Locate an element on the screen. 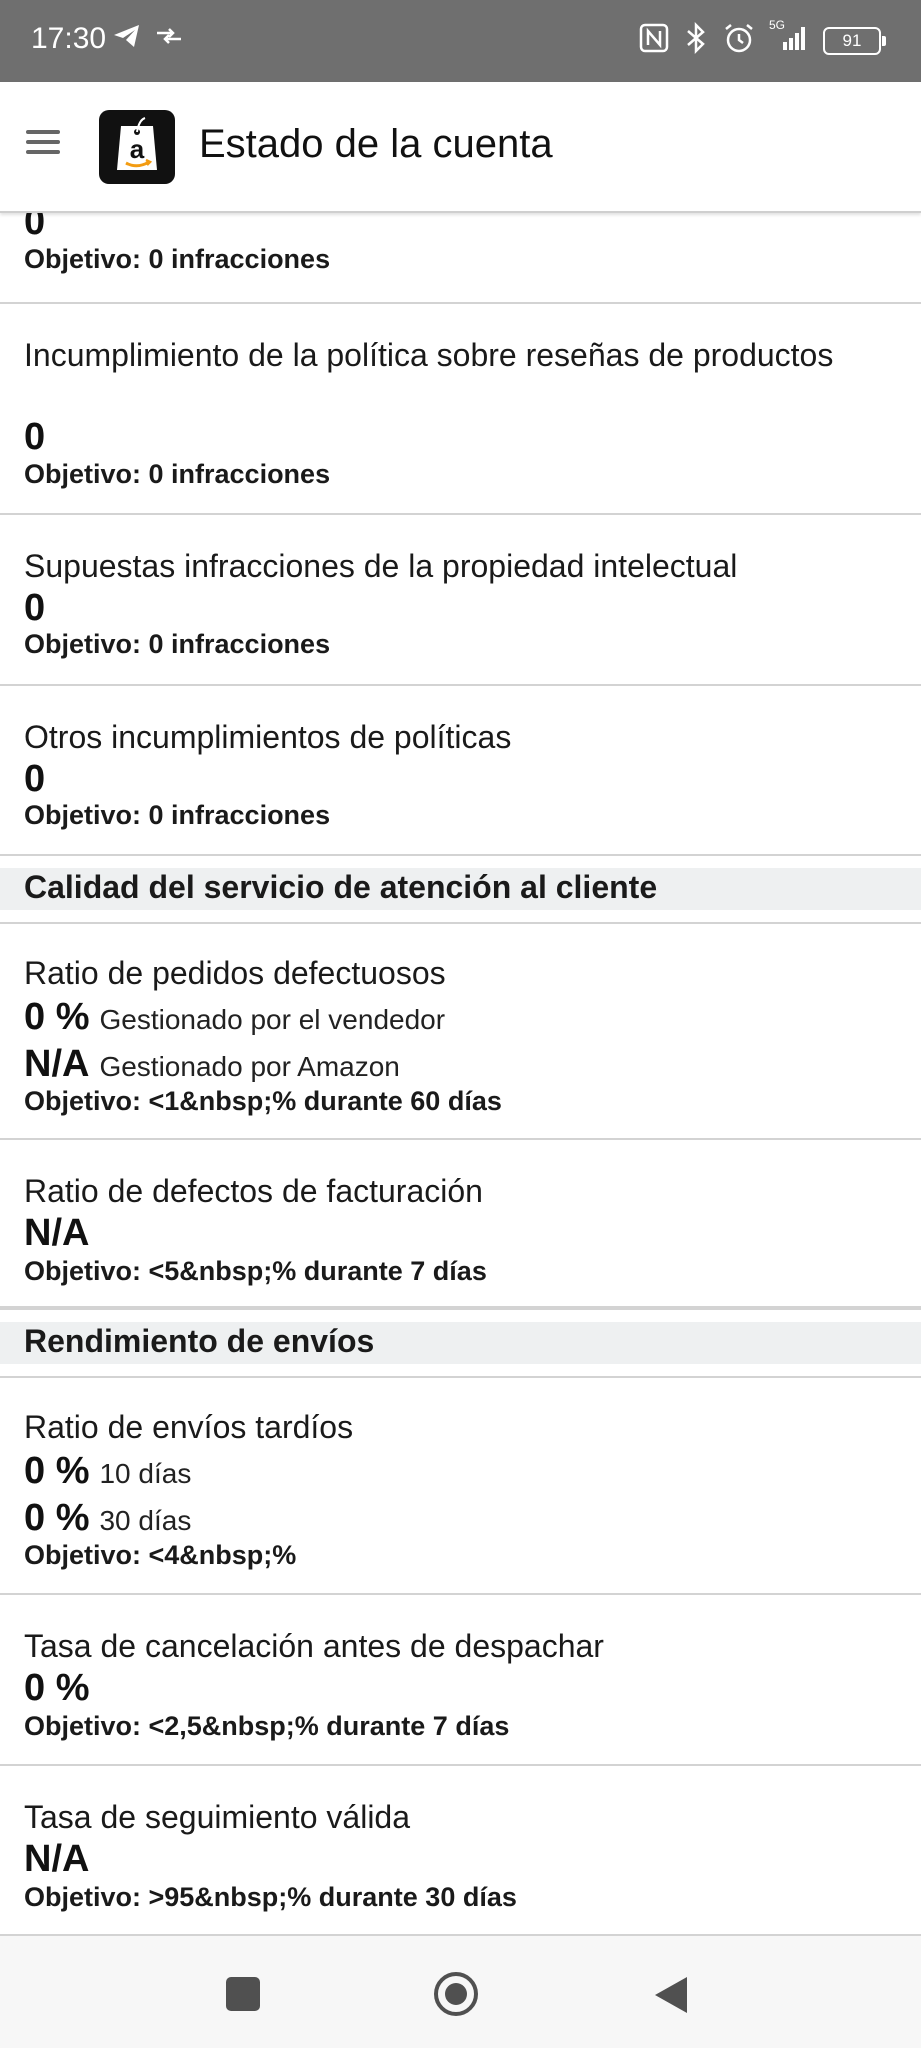 The width and height of the screenshot is (921, 2048). status-bar: 17:30 5G 91 is located at coordinates (460, 41).